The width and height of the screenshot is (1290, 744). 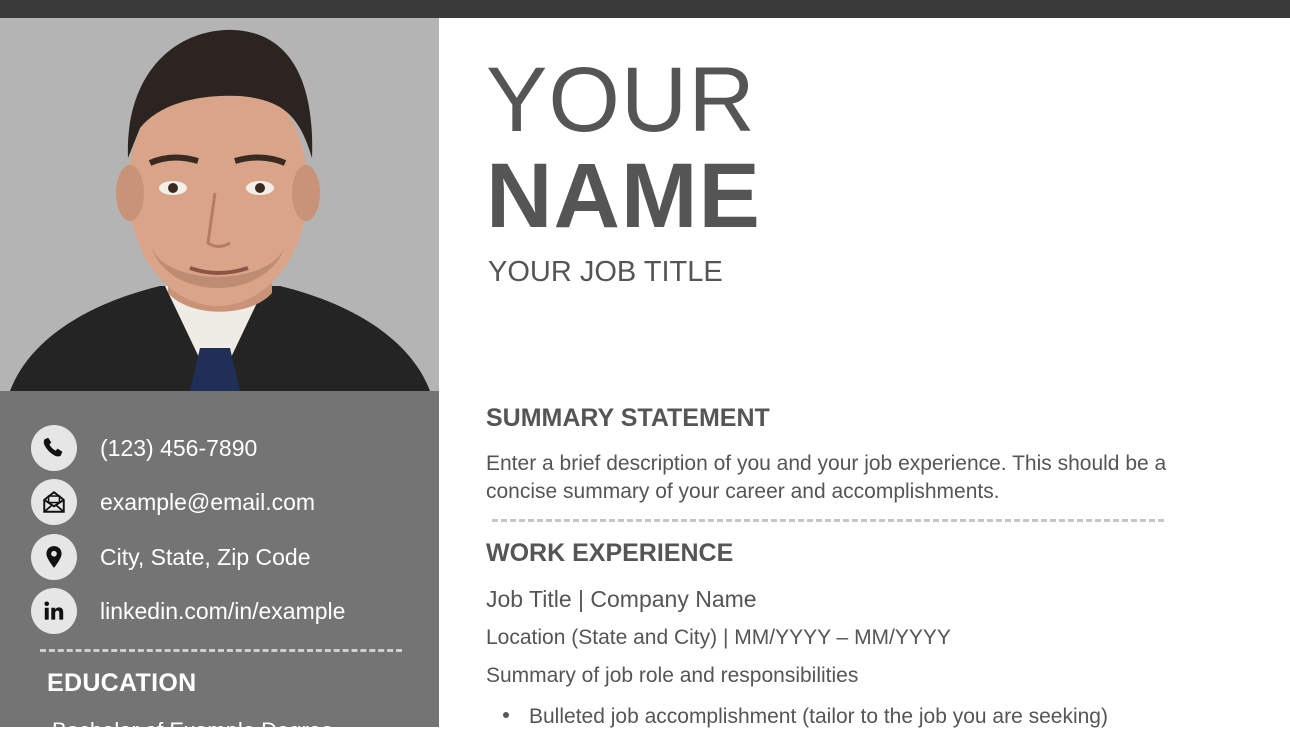 I want to click on phone-number: (123) 456-7890, so click(x=178, y=448).